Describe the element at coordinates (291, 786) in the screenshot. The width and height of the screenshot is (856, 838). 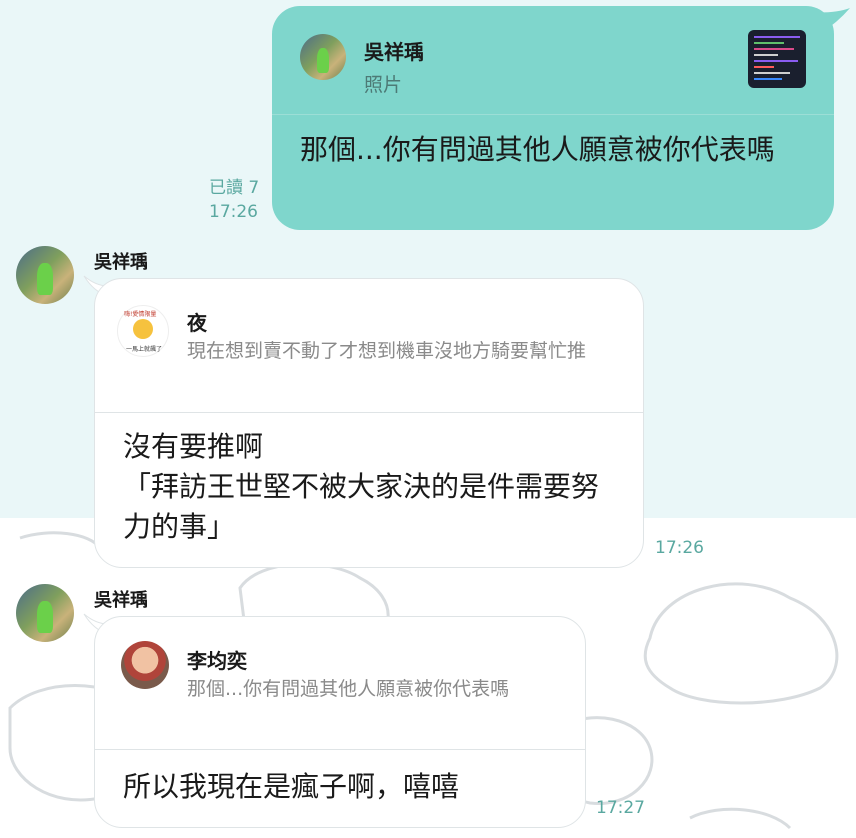
I see `incoming-message-text: 所以我現在是瘋子啊，嘻嘻` at that location.